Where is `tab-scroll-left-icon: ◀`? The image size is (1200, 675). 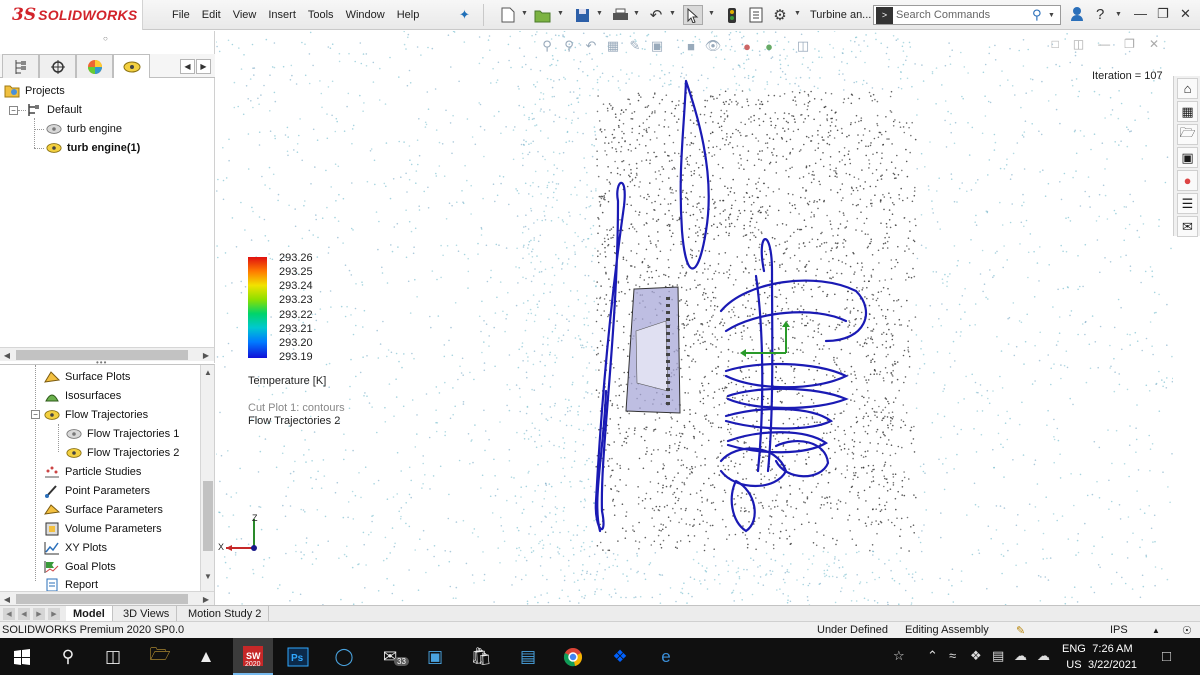 tab-scroll-left-icon: ◀ is located at coordinates (187, 66).